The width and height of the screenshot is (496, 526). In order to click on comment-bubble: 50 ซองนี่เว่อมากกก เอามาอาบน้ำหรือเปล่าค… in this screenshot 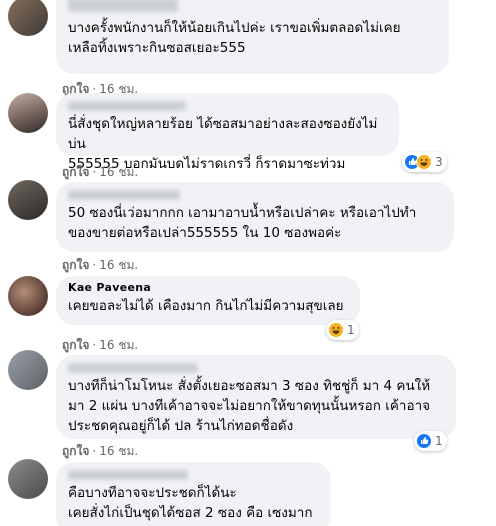, I will do `click(255, 217)`.